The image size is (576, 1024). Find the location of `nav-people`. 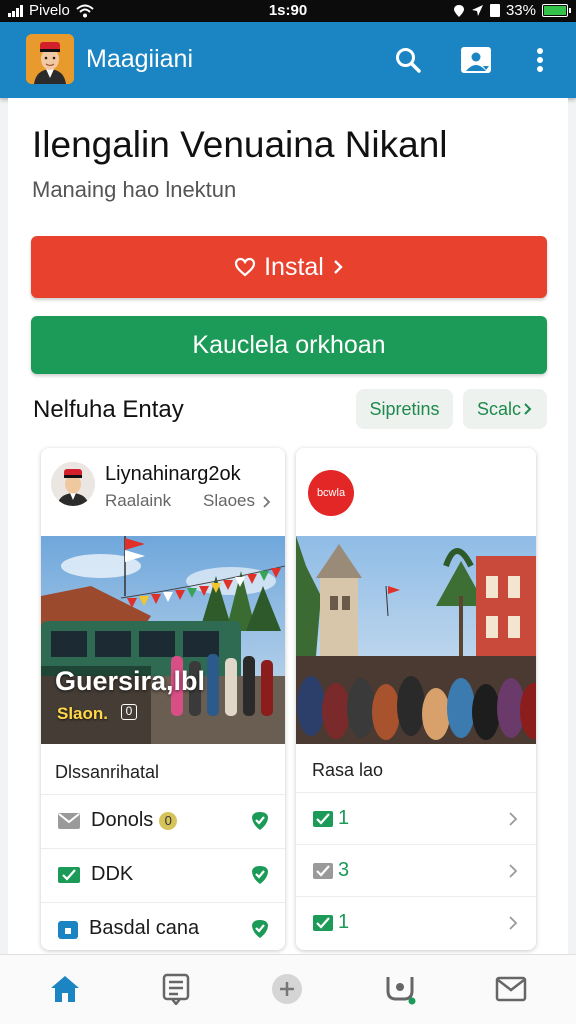

nav-people is located at coordinates (400, 989).